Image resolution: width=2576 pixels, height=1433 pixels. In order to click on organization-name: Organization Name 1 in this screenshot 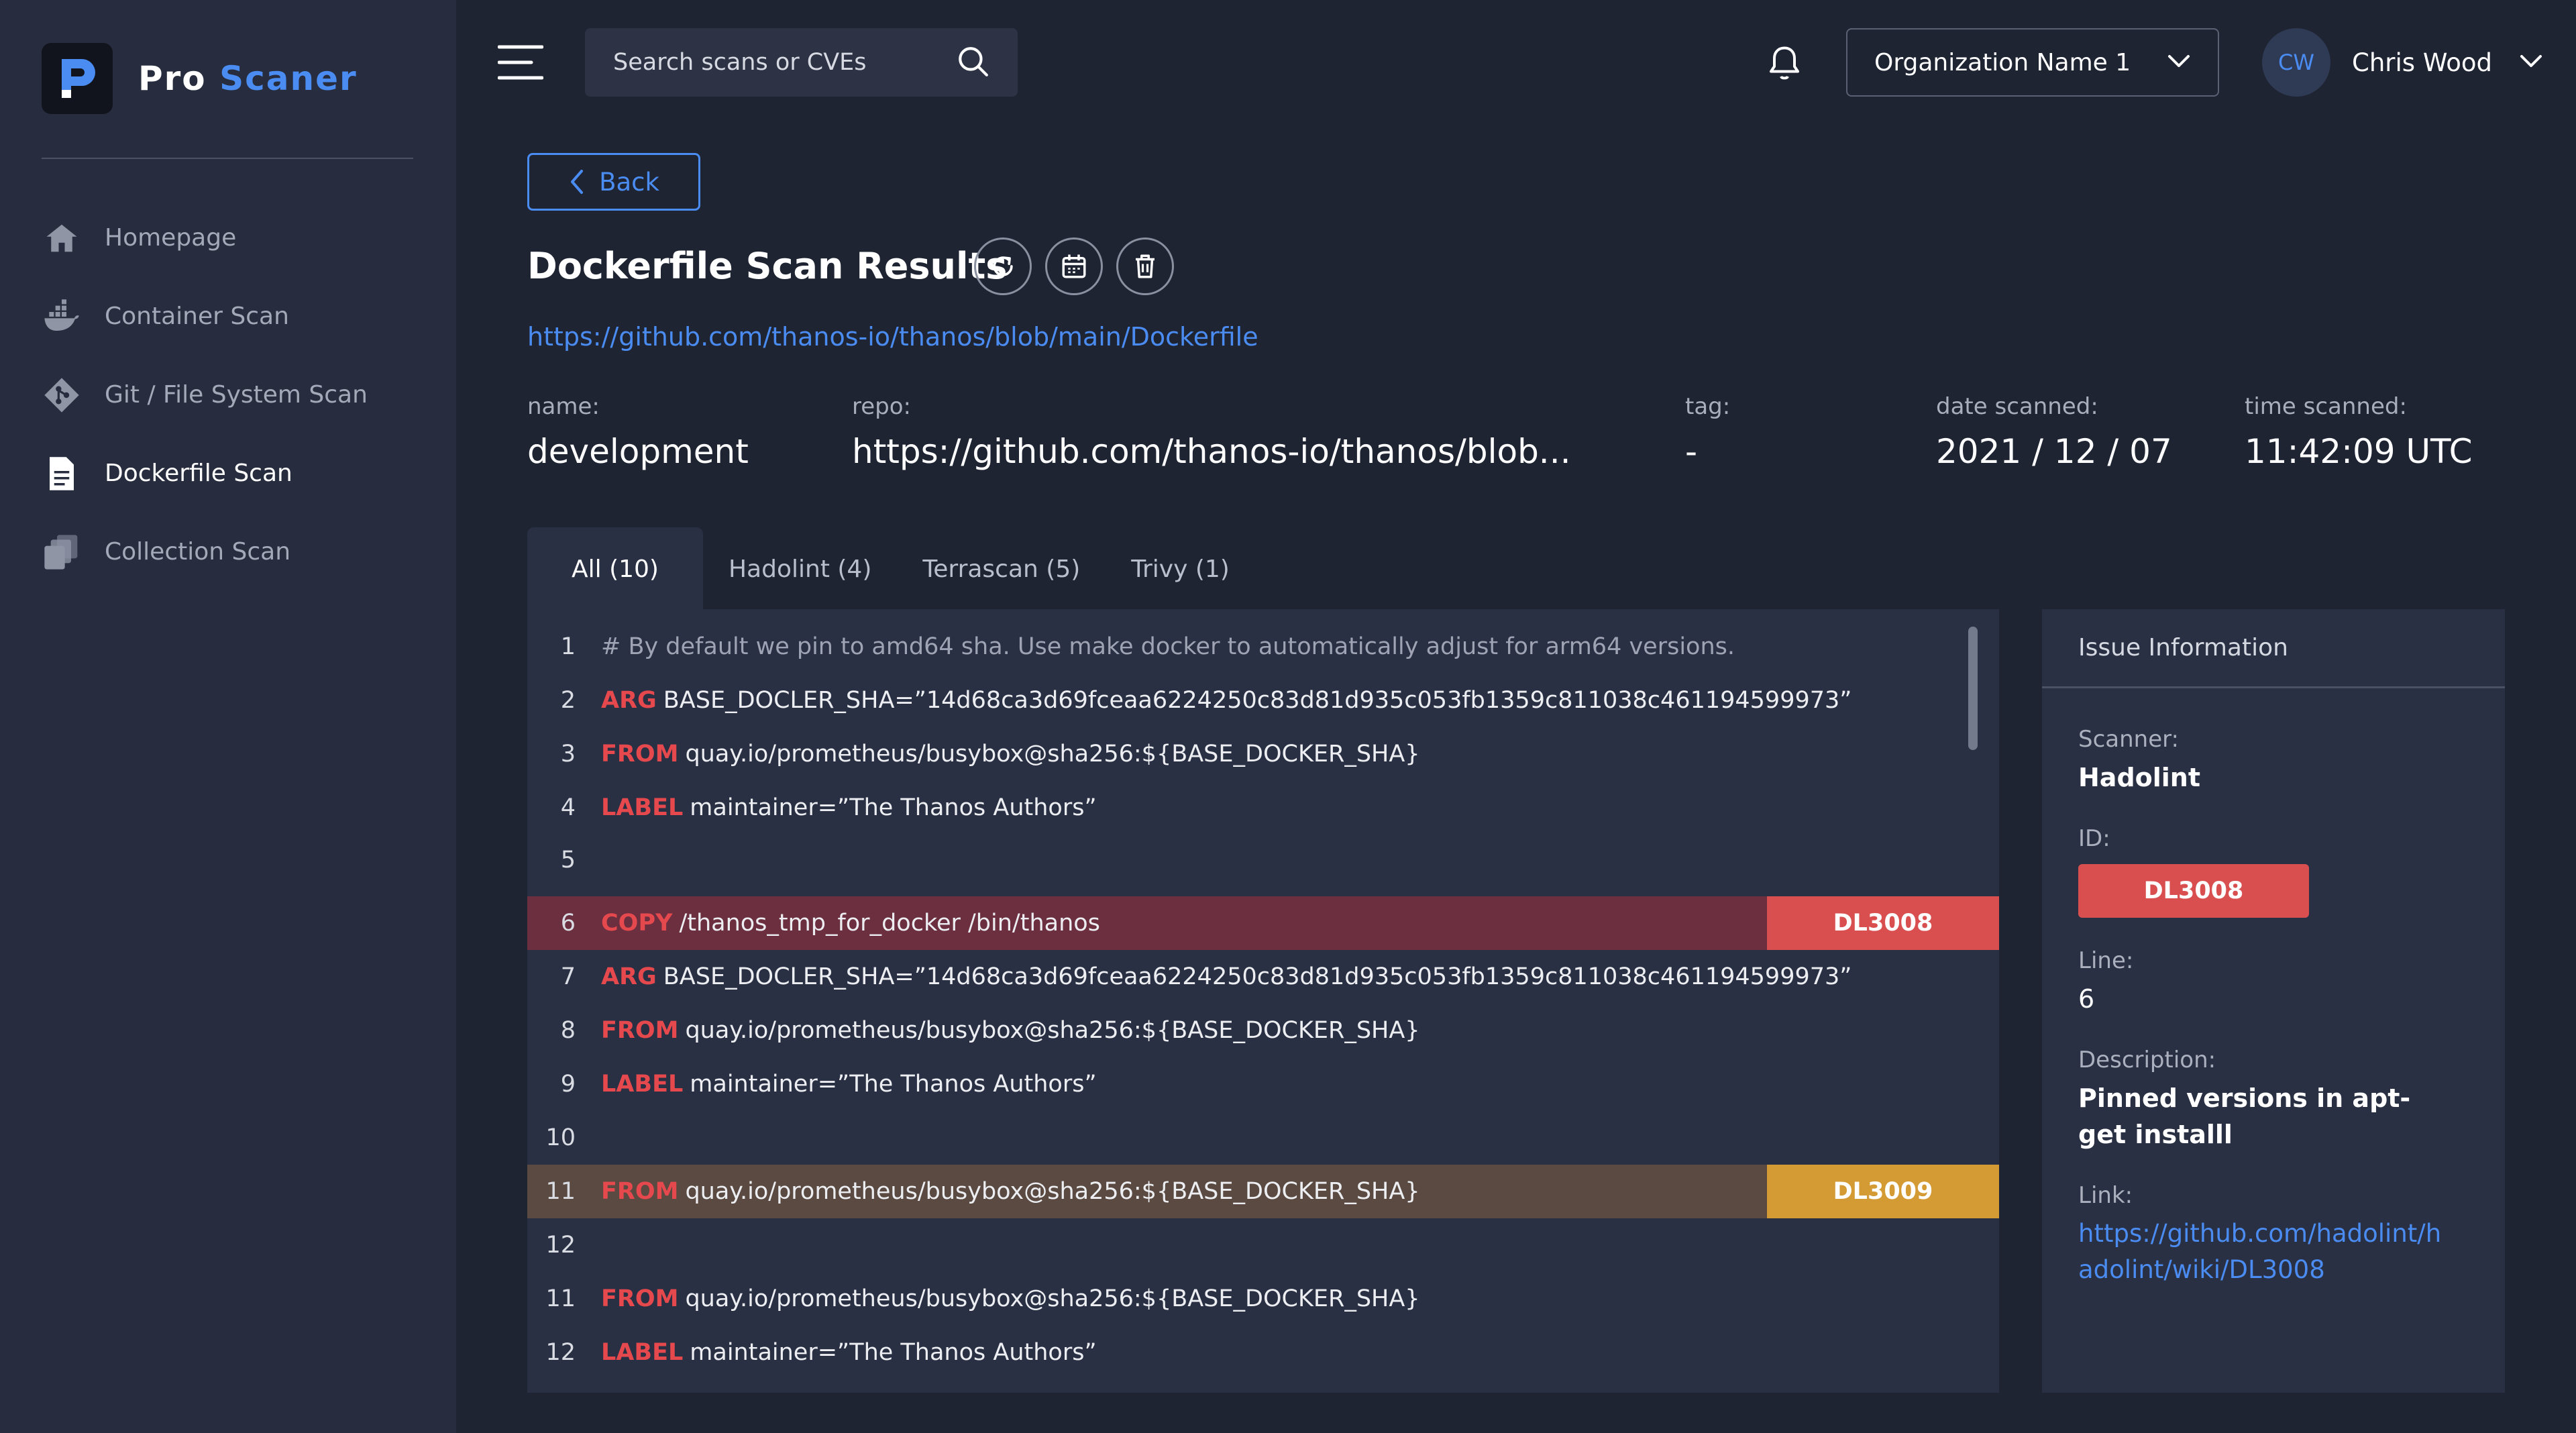, I will do `click(2002, 62)`.